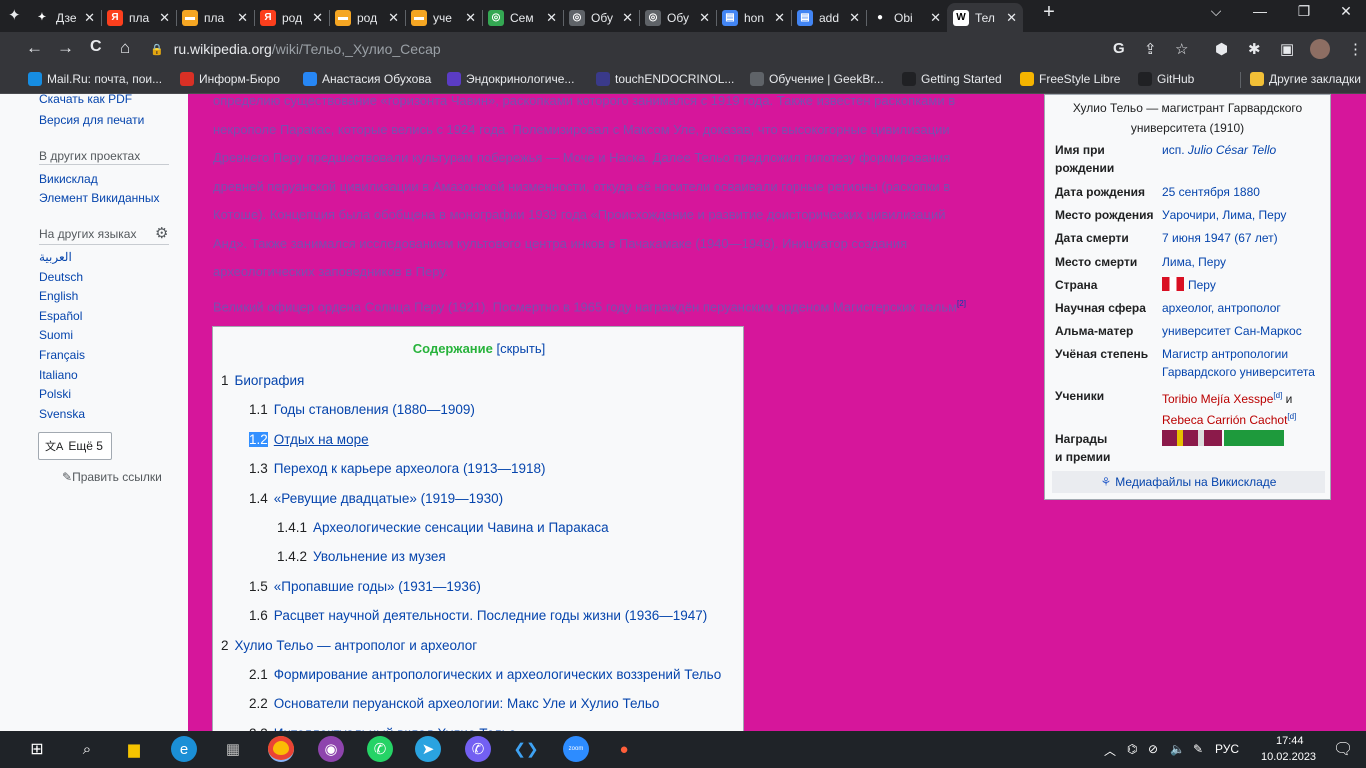 This screenshot has height=768, width=1366. What do you see at coordinates (961, 303) in the screenshot?
I see `footnote-ref: [2]` at bounding box center [961, 303].